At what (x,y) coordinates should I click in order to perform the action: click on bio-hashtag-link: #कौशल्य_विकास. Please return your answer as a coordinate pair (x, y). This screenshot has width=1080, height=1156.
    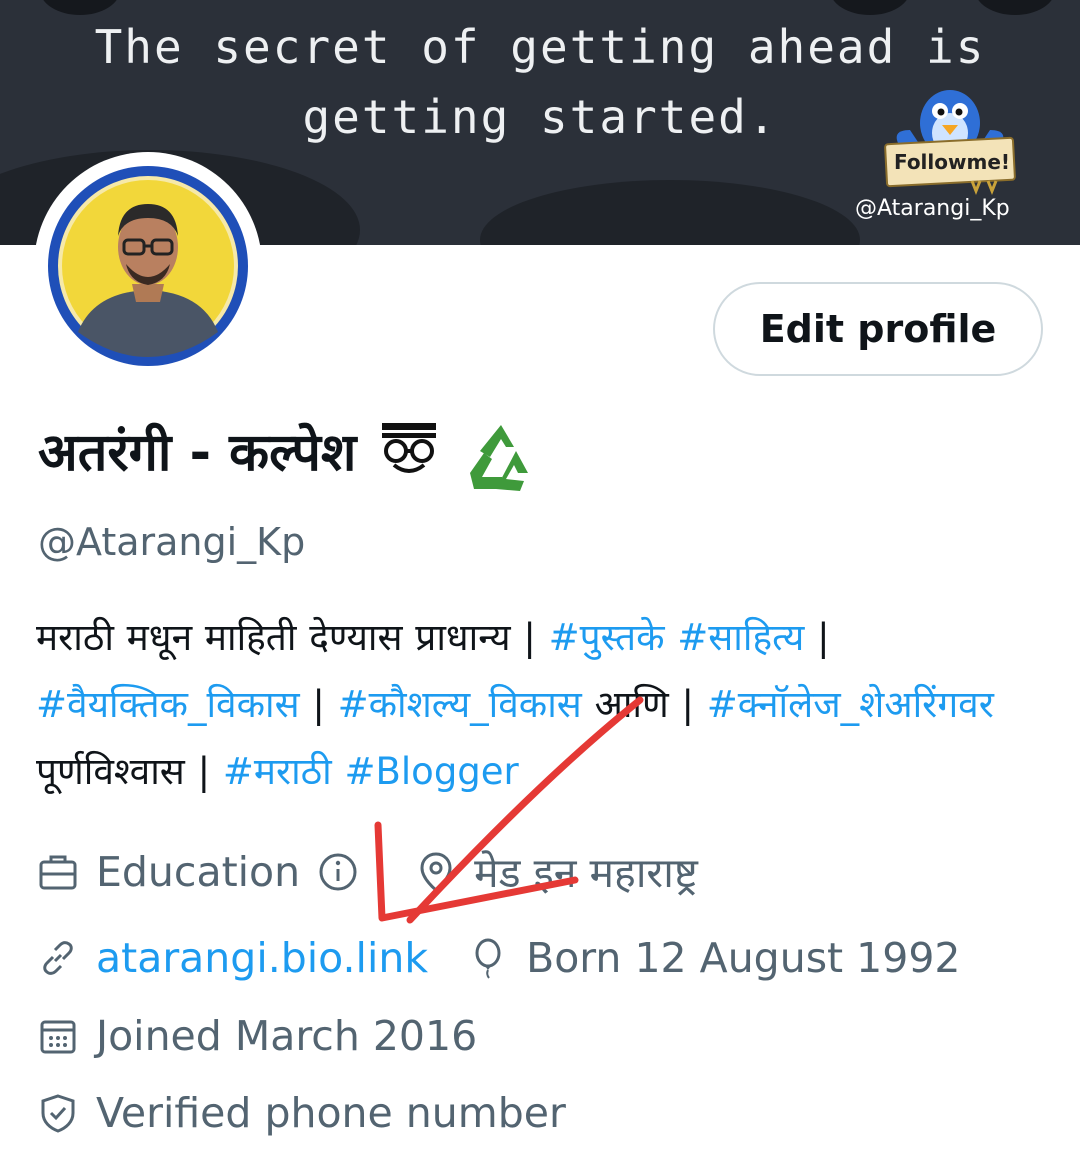
    Looking at the image, I should click on (460, 704).